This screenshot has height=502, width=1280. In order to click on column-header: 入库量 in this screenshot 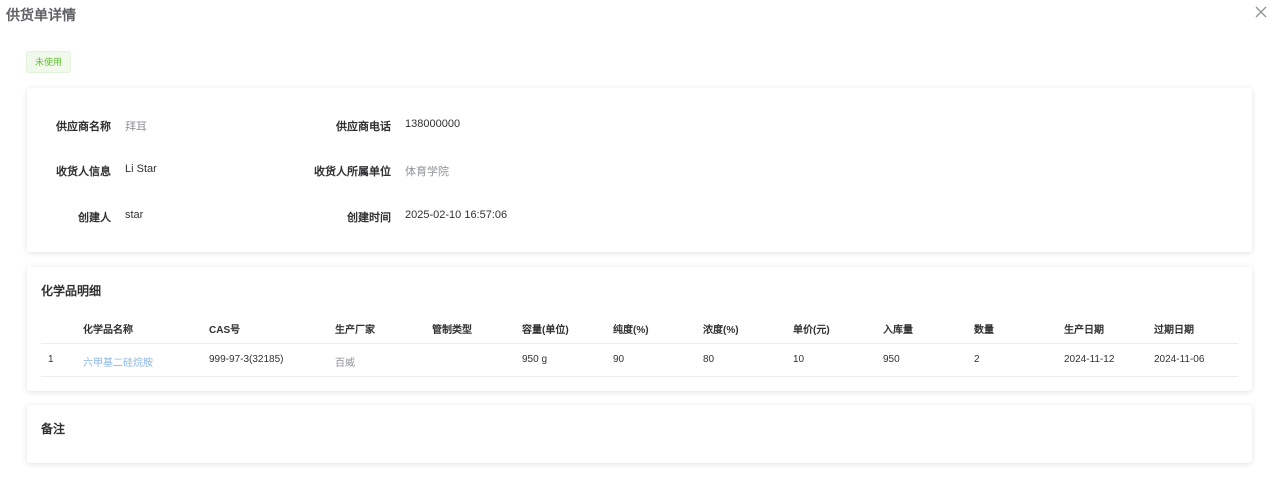, I will do `click(898, 328)`.